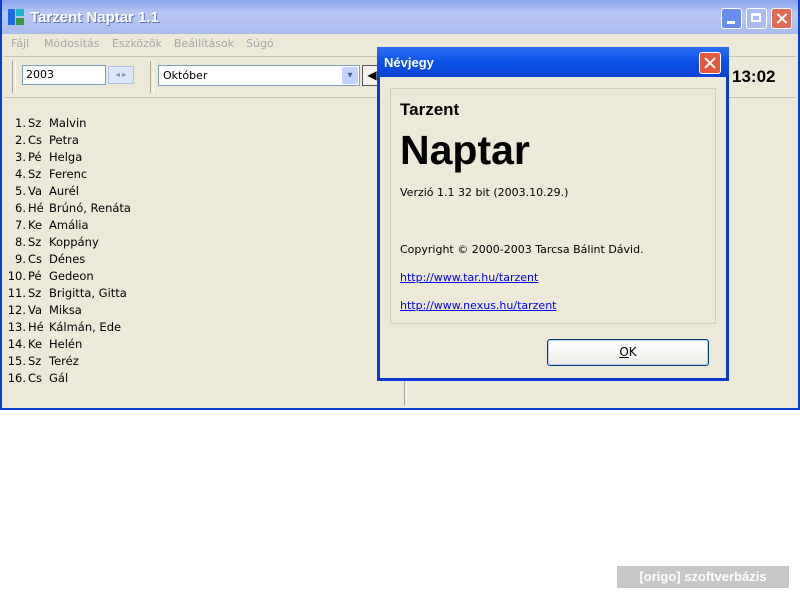 The height and width of the screenshot is (600, 800). What do you see at coordinates (16, 17) in the screenshot?
I see `app-icon` at bounding box center [16, 17].